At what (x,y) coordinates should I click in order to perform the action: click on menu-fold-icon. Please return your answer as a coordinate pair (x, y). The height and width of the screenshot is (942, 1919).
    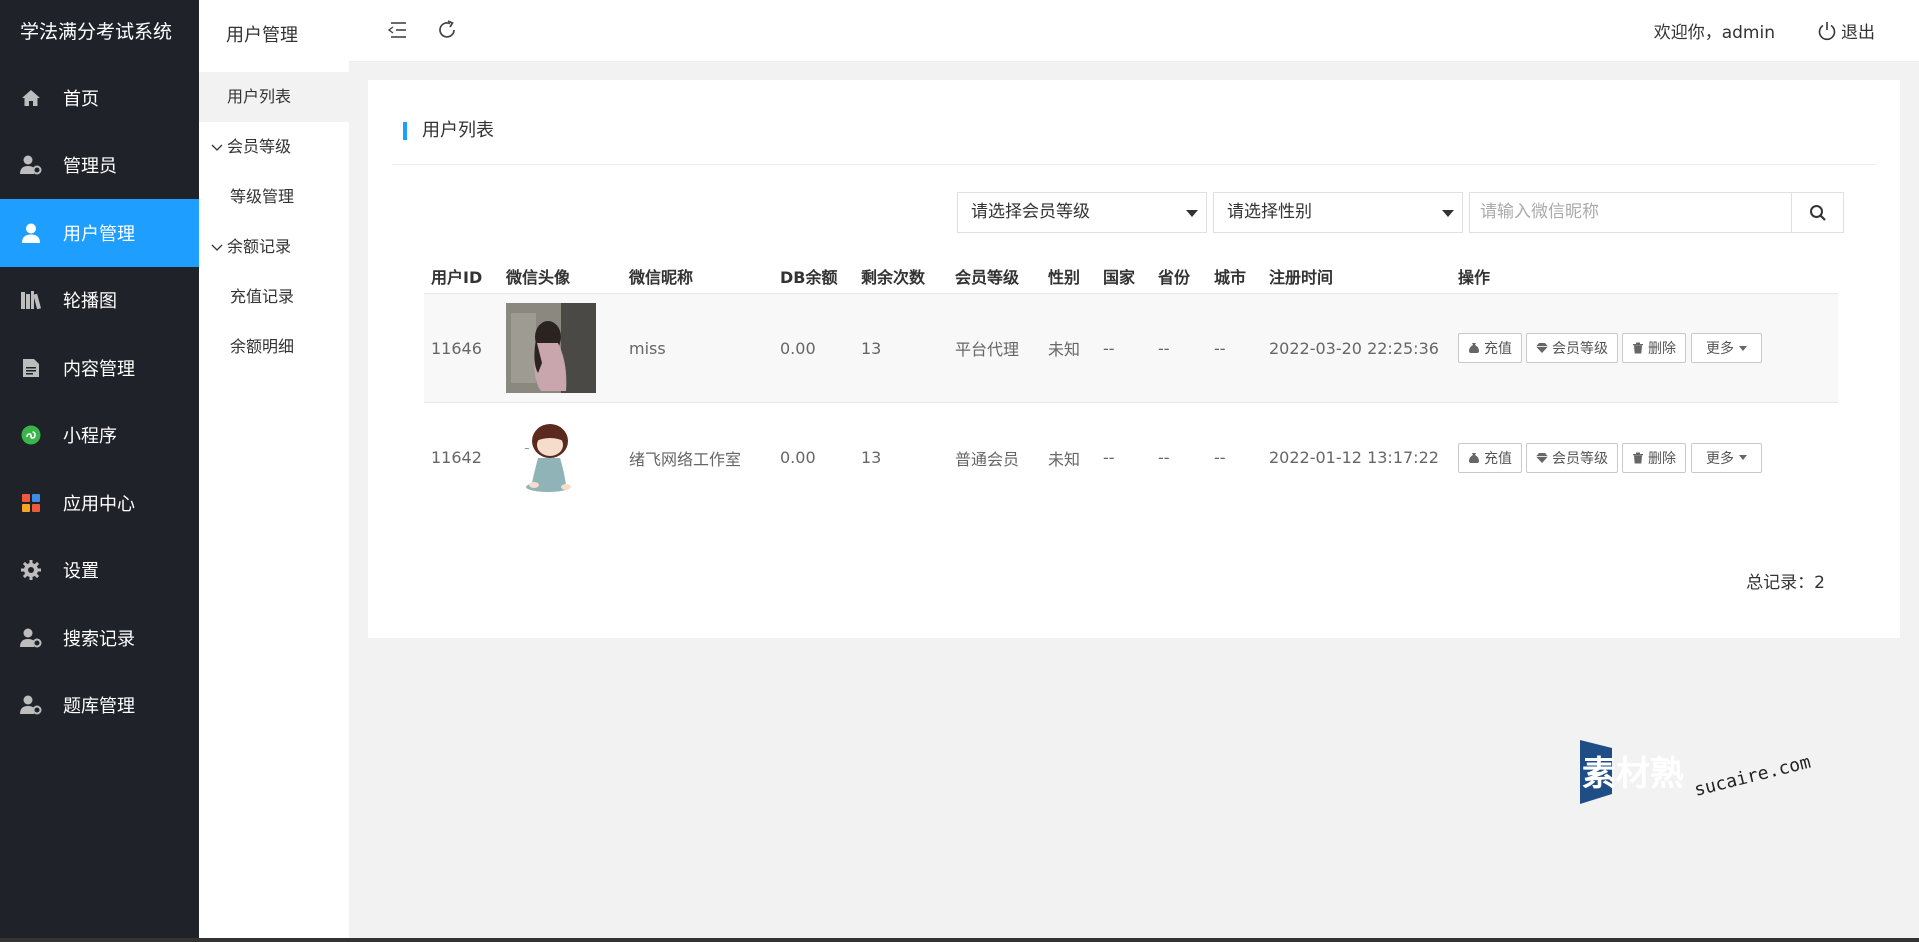
    Looking at the image, I should click on (397, 30).